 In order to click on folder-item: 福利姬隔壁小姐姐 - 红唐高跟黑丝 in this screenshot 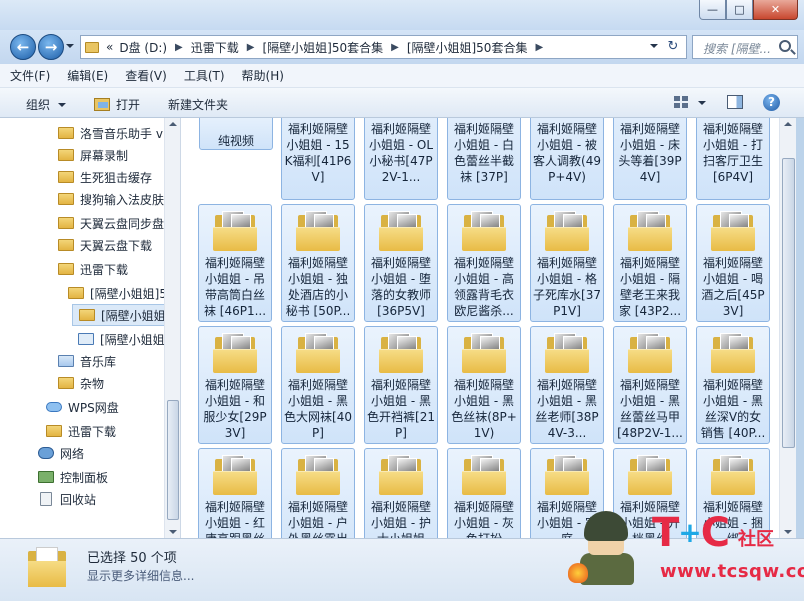, I will do `click(235, 493)`.